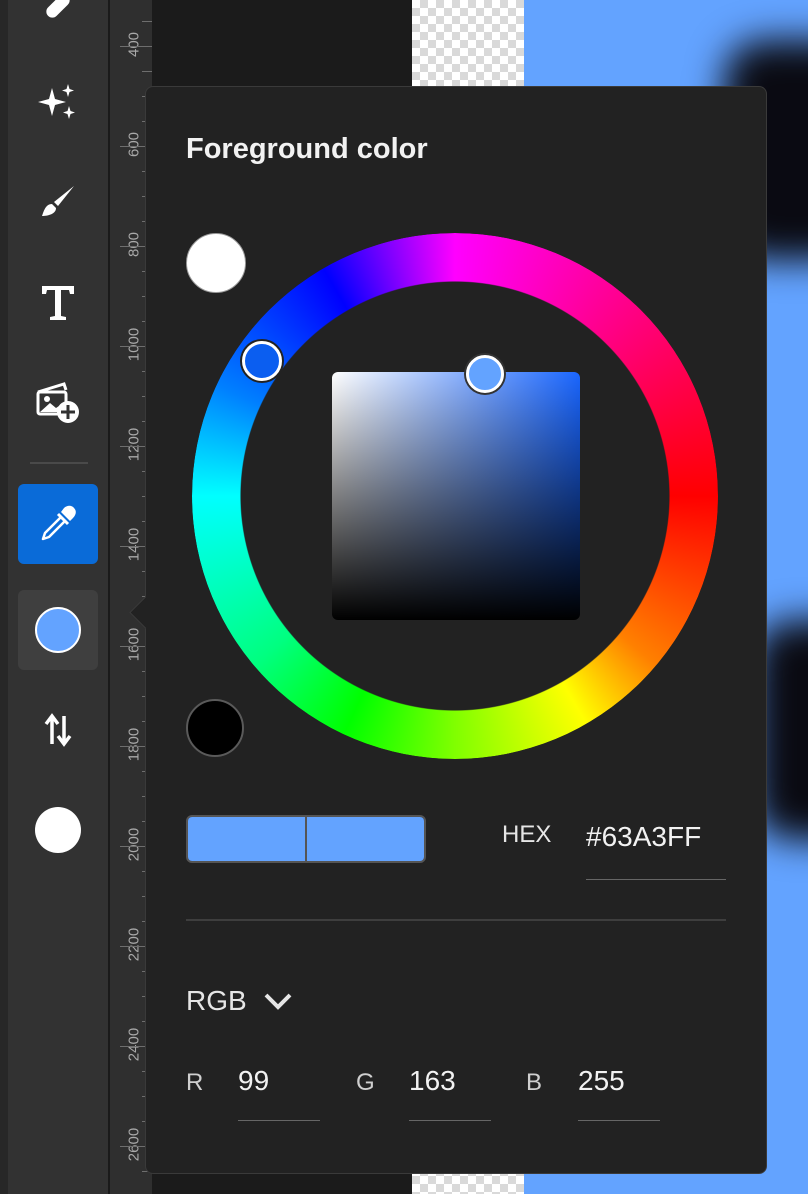 The height and width of the screenshot is (1194, 808). I want to click on red-label: R, so click(195, 1082).